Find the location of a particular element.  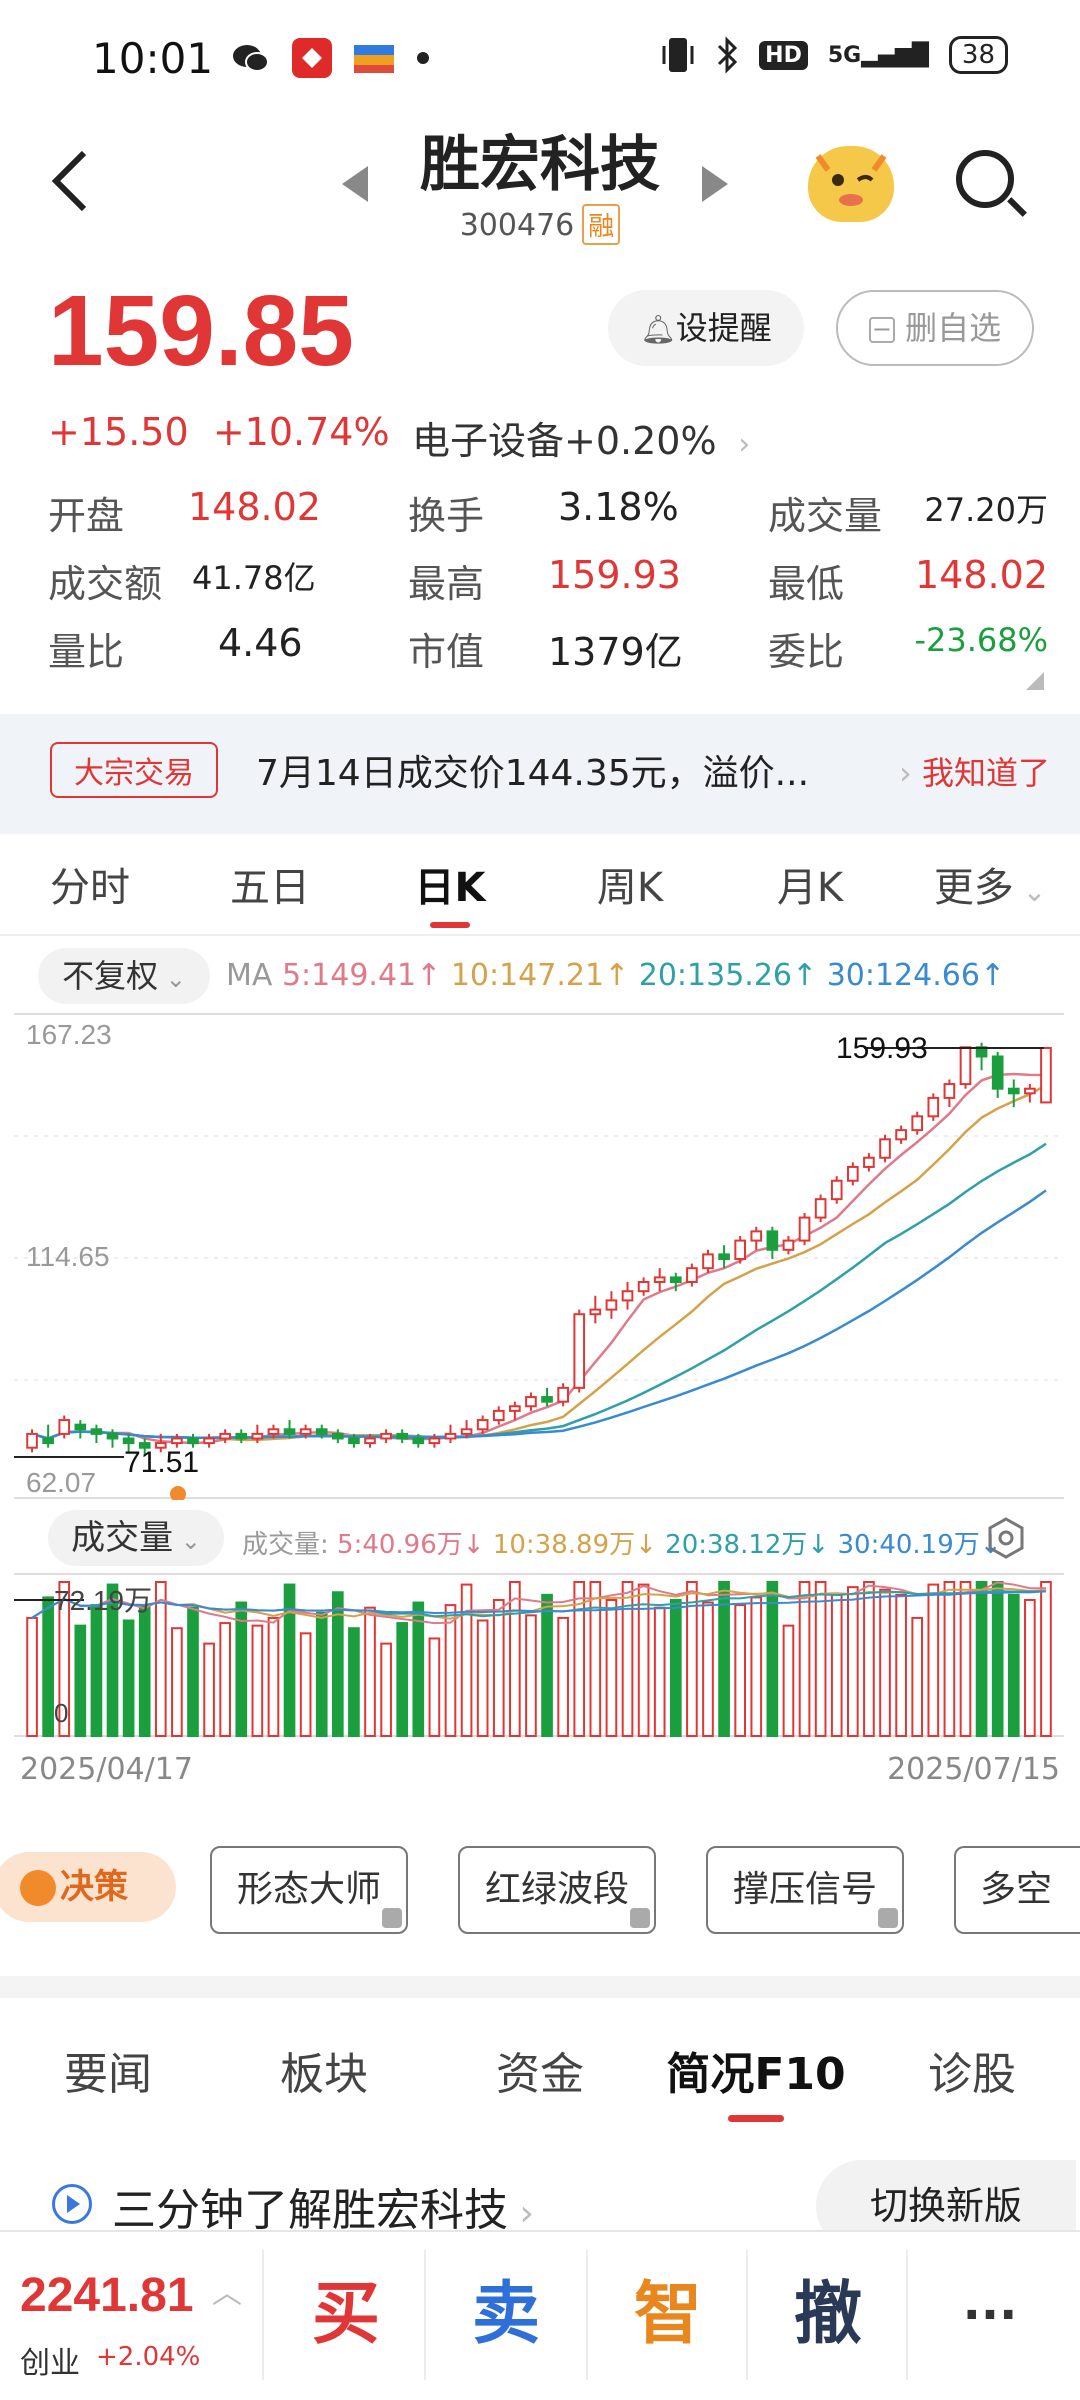

tab-diagnosis: 诊股 is located at coordinates (972, 2075).